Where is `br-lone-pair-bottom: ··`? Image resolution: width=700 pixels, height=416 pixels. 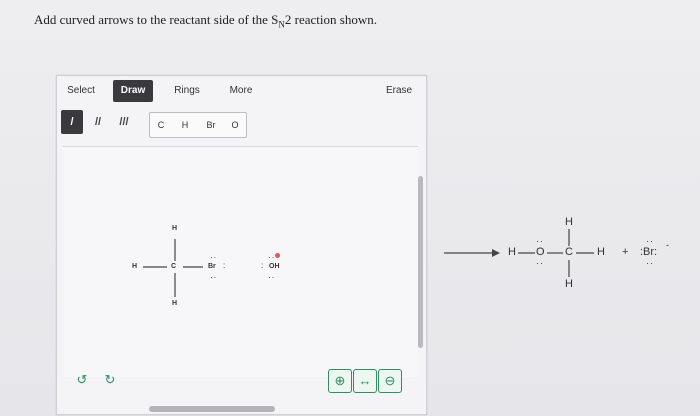
br-lone-pair-bottom: ·· is located at coordinates (214, 277).